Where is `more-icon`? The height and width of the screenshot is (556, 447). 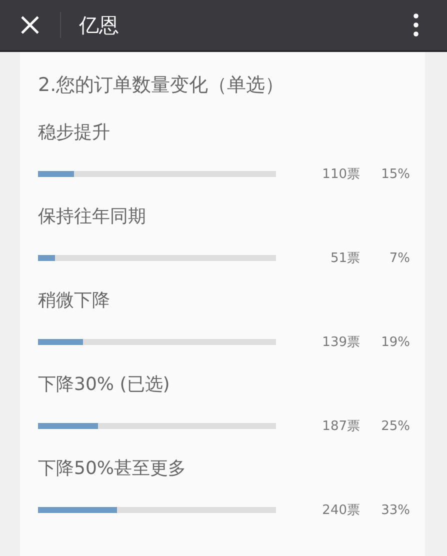
more-icon is located at coordinates (416, 25).